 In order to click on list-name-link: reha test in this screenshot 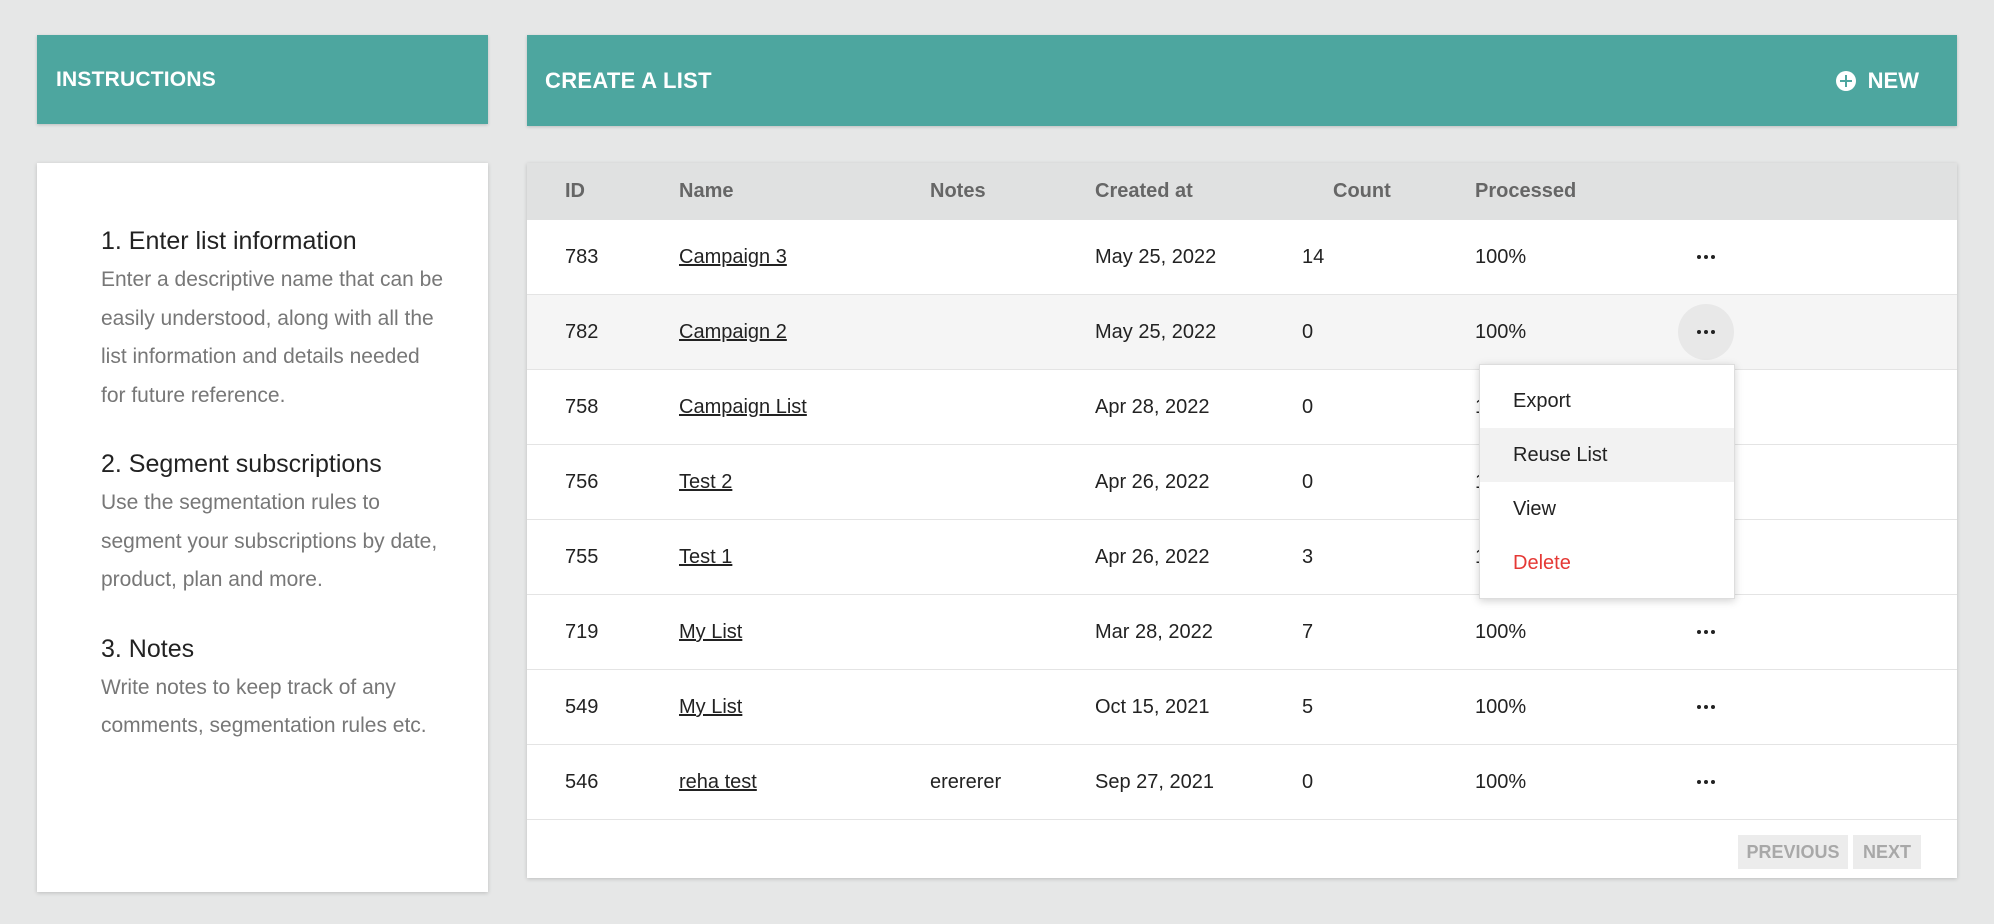, I will do `click(718, 782)`.